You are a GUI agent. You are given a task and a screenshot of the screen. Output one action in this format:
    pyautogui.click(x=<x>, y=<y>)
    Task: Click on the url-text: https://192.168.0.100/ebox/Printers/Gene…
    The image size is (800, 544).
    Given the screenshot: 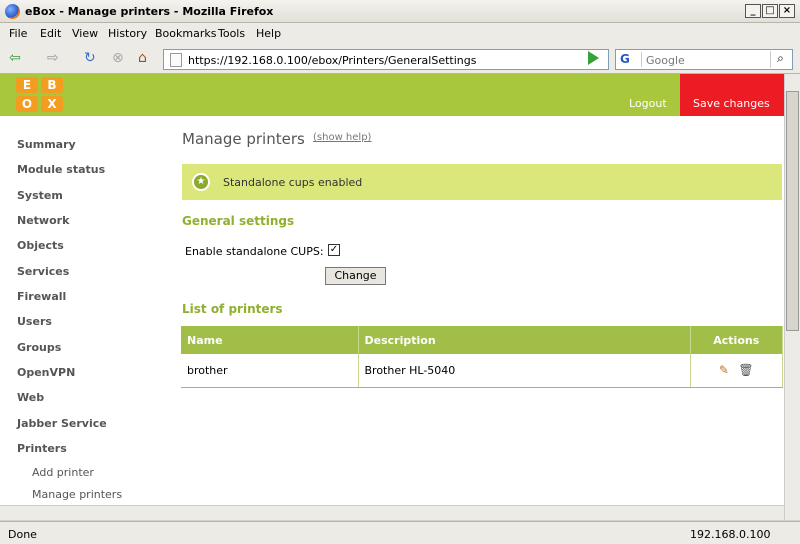 What is the action you would take?
    pyautogui.click(x=332, y=60)
    